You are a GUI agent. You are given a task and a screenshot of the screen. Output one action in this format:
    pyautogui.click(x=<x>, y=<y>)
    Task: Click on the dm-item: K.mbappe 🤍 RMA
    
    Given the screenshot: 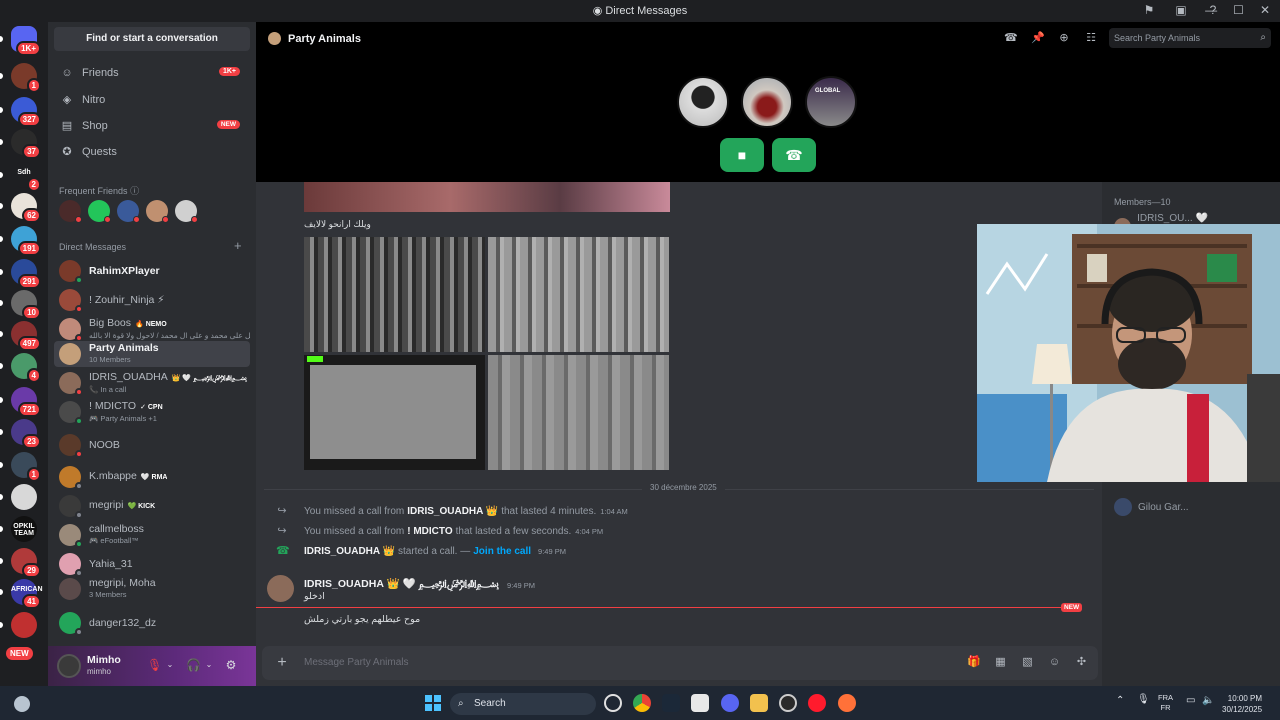 What is the action you would take?
    pyautogui.click(x=152, y=477)
    